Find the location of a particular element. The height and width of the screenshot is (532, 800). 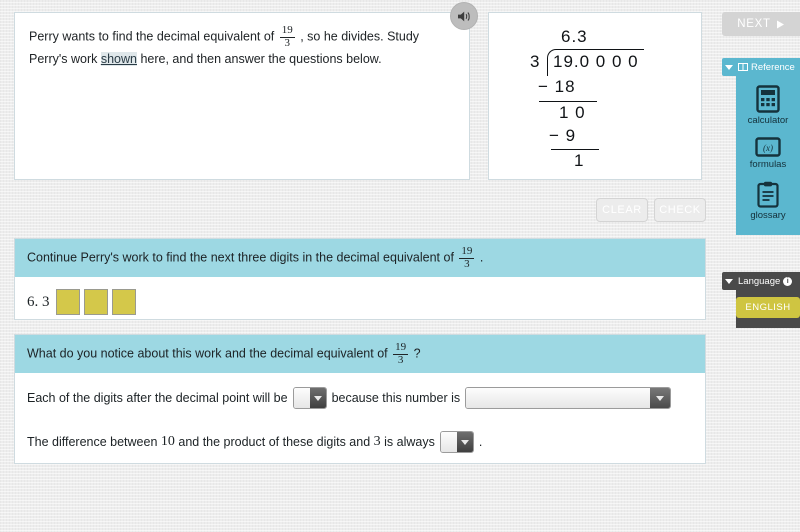

prompt-fraction-numerator: 19 is located at coordinates (287, 30).